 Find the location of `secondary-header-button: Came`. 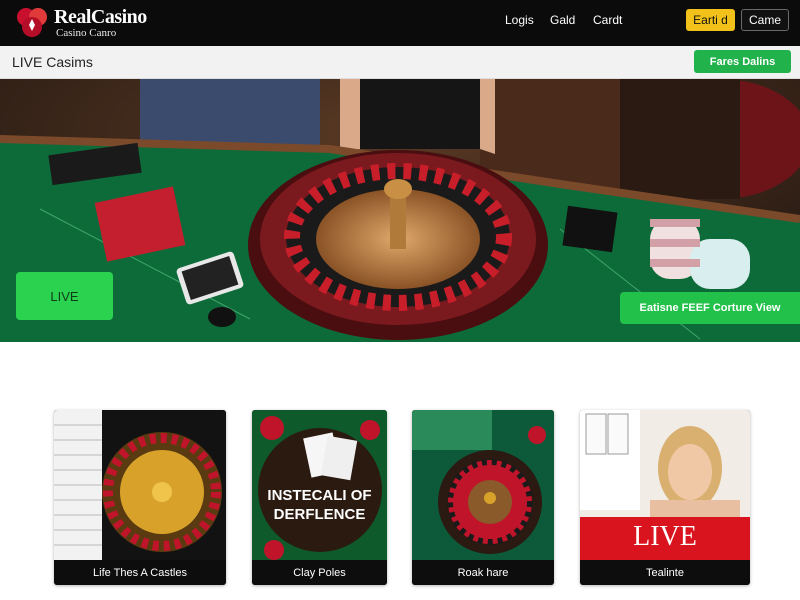

secondary-header-button: Came is located at coordinates (765, 20).